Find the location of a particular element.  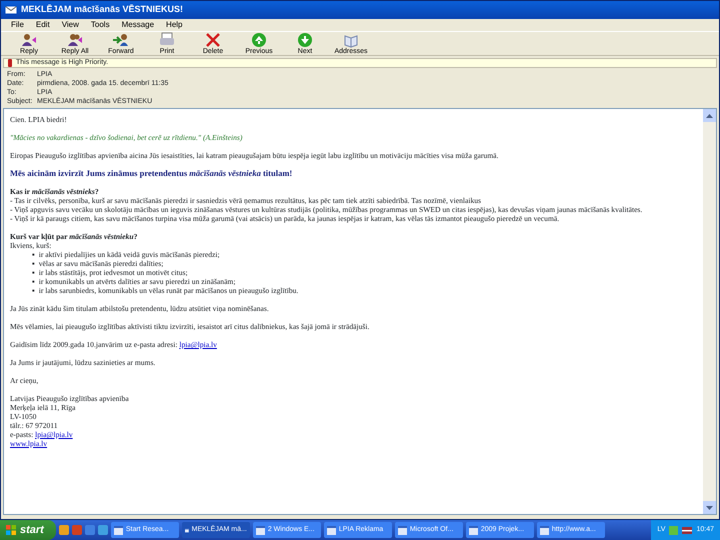

menu-item: View is located at coordinates (70, 25).